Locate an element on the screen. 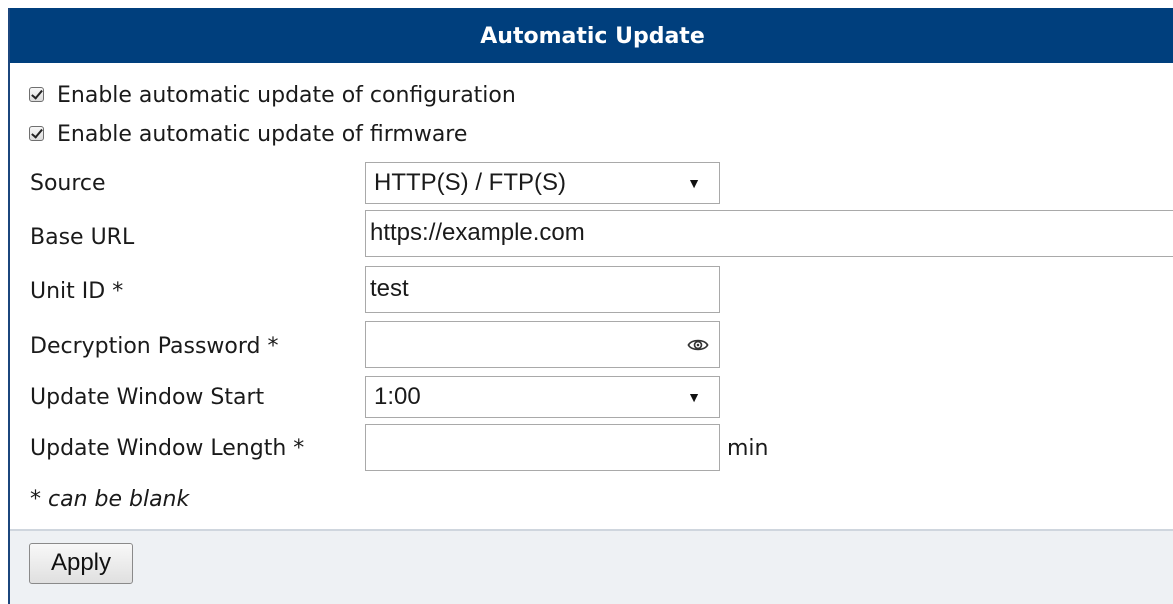  panel-title: Automatic Update is located at coordinates (592, 36).